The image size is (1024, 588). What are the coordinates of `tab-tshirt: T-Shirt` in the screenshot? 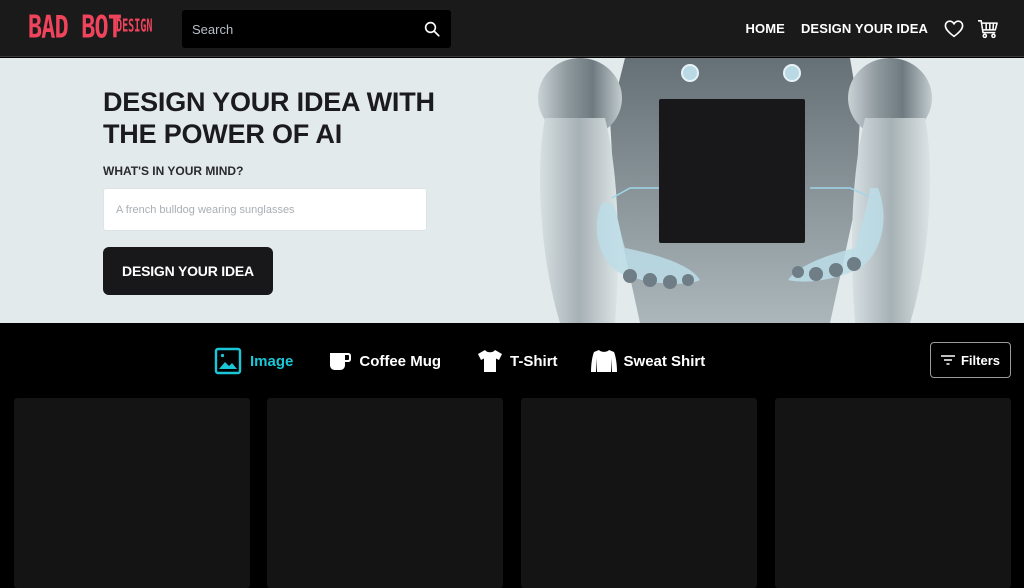 It's located at (517, 361).